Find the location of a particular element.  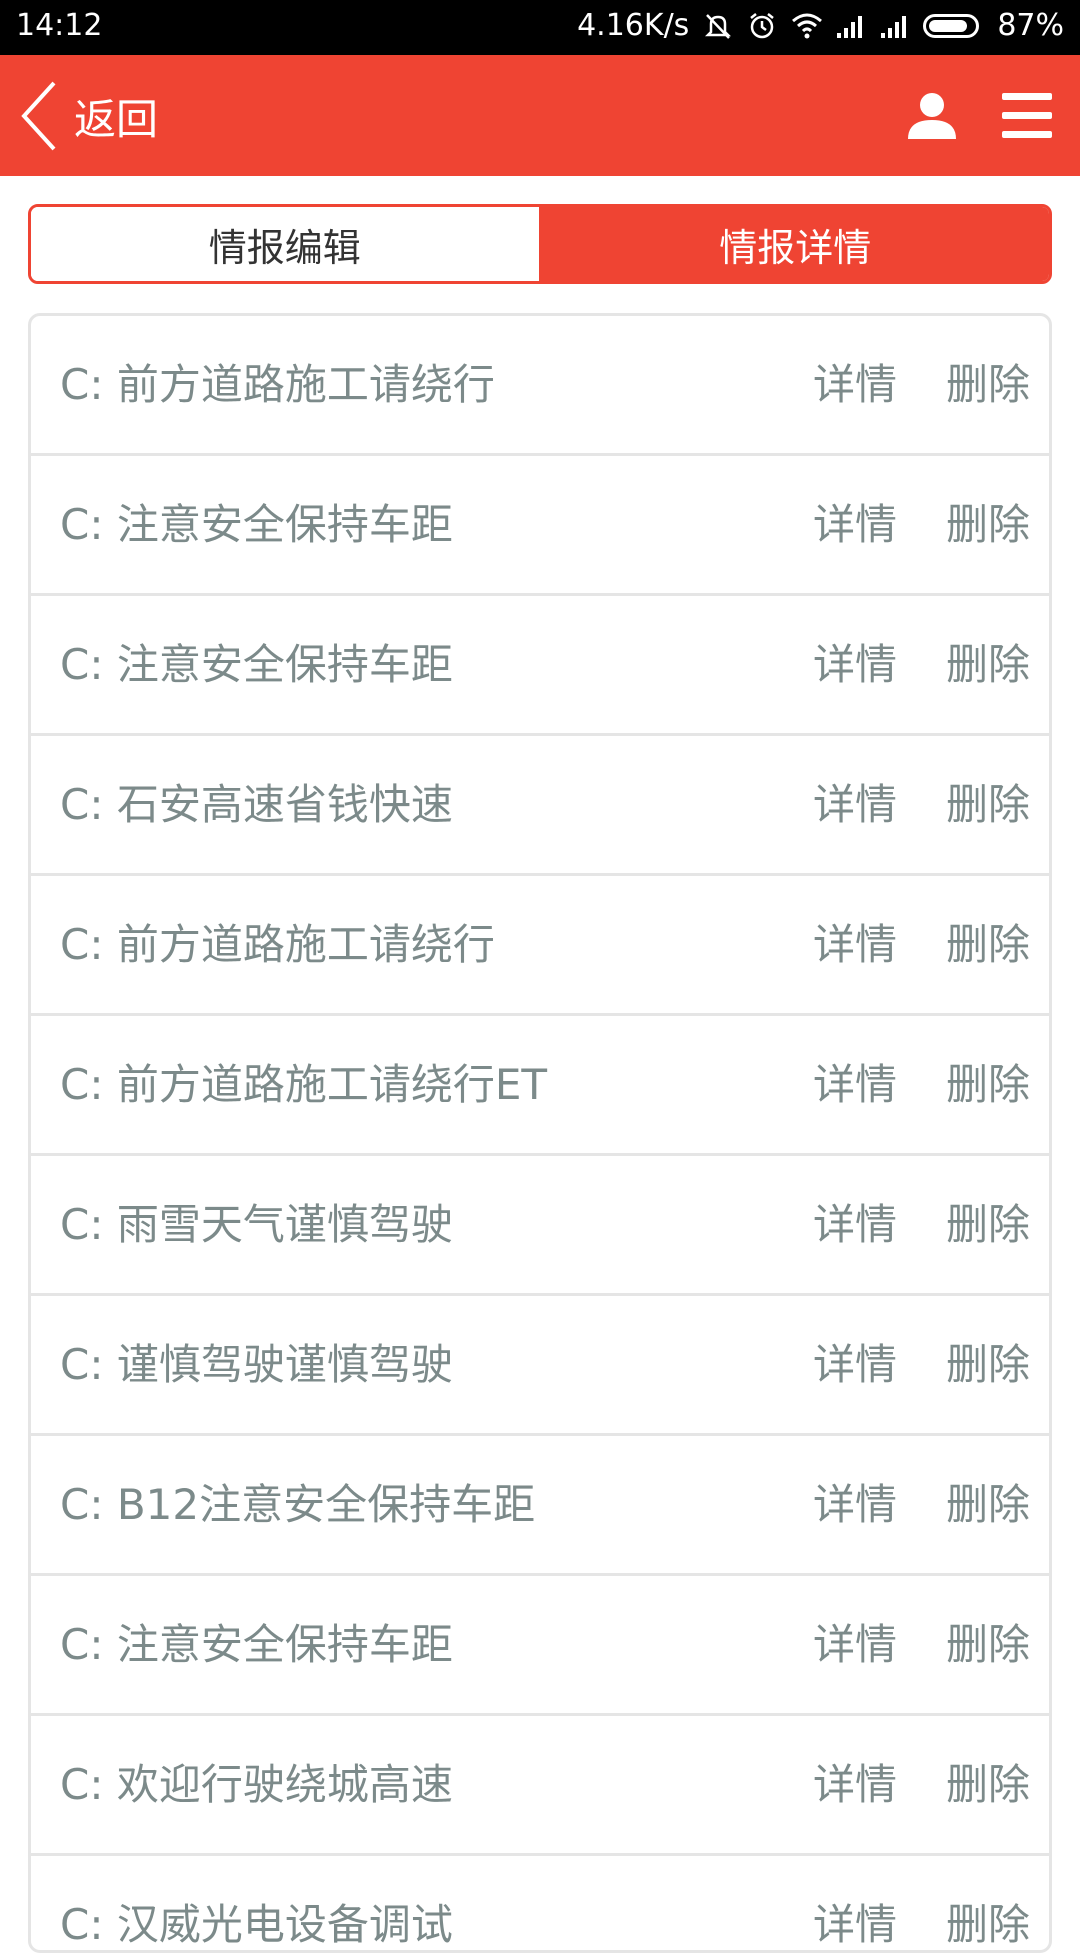

back-button: 返回 is located at coordinates (88, 116).